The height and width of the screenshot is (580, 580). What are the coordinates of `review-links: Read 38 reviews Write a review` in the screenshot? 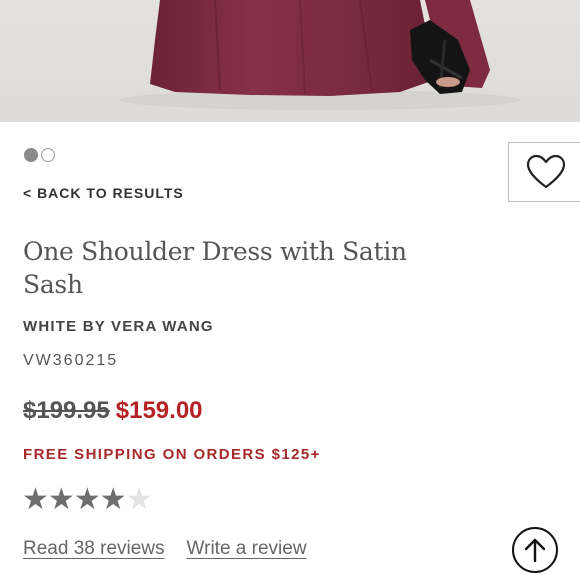 It's located at (165, 549).